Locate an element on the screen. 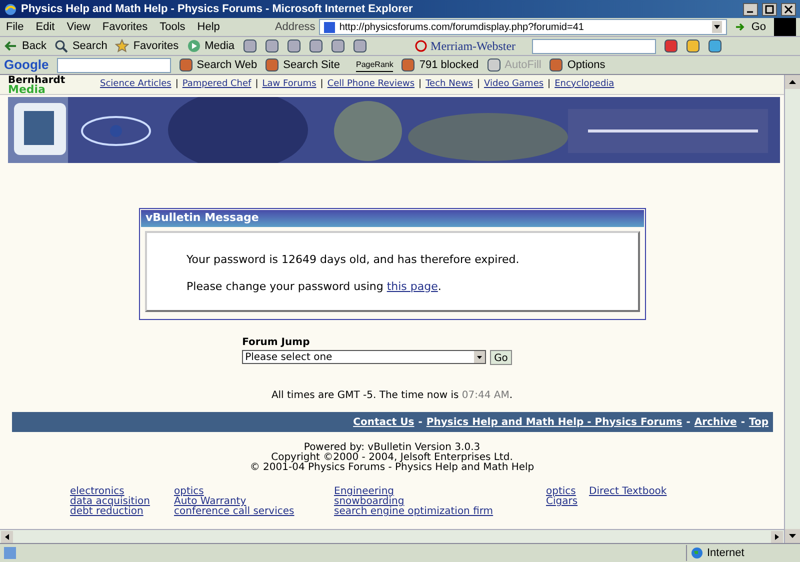  toolbar-button: Favorites is located at coordinates (147, 46).